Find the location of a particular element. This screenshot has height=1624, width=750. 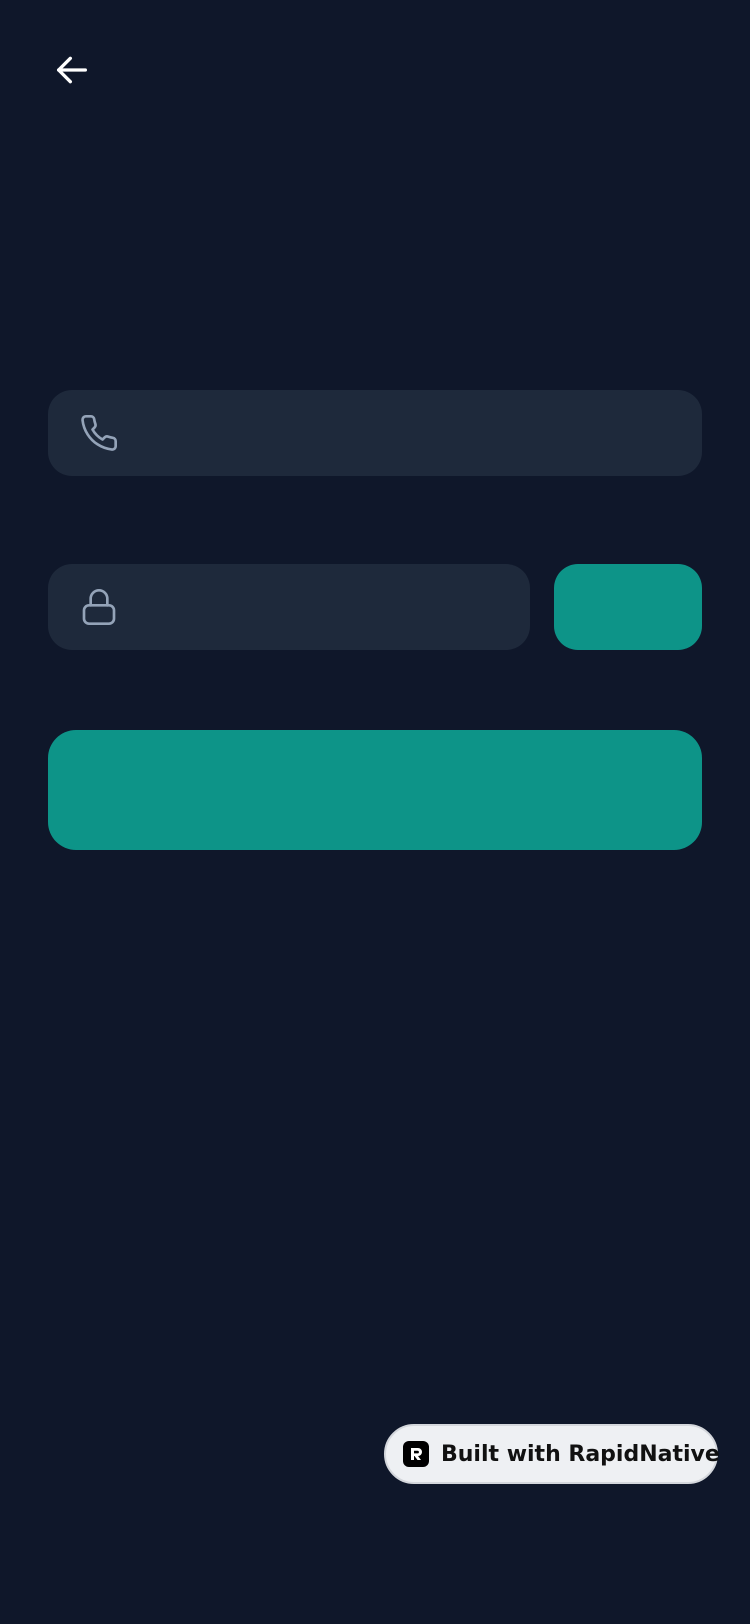

lock-icon is located at coordinates (99, 607).